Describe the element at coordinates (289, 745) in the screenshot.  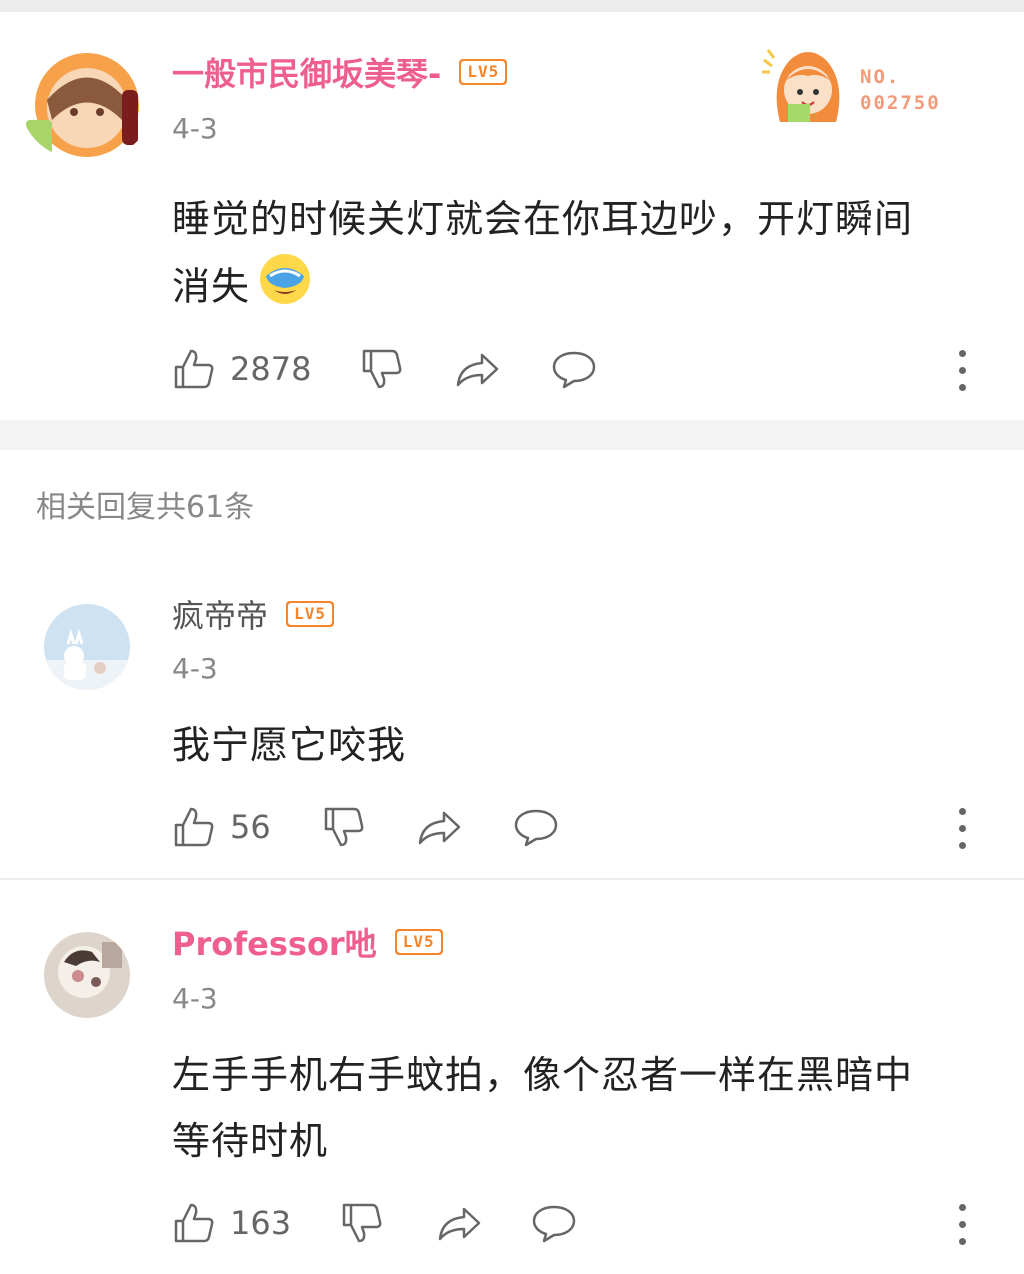
I see `comment-text: 我宁愿它咬我` at that location.